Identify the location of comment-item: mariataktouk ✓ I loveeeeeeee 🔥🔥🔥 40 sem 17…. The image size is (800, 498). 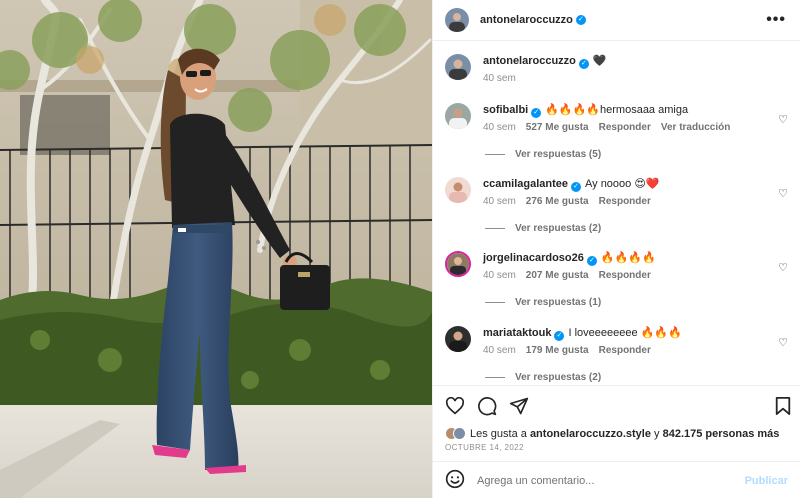
(619, 341).